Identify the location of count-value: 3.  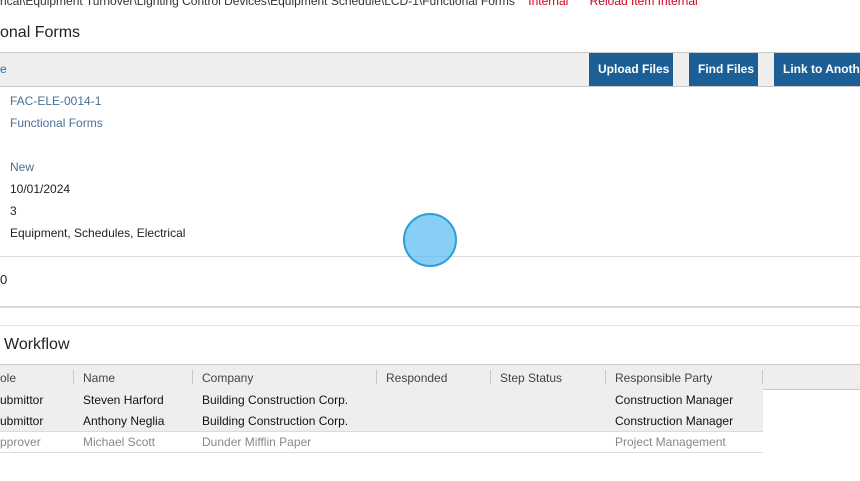
(13, 211).